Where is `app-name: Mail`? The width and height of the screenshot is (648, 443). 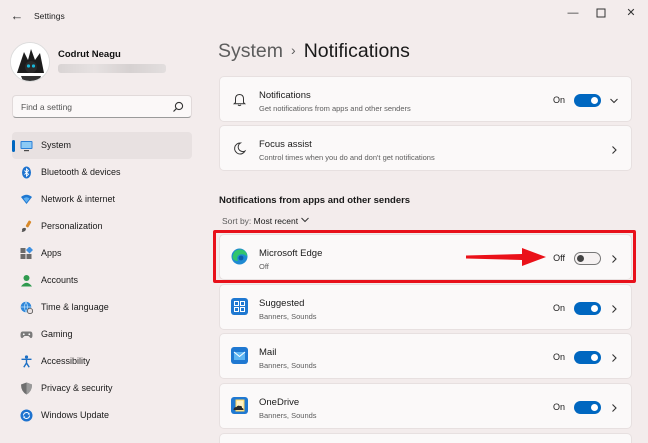
app-name: Mail is located at coordinates (268, 352).